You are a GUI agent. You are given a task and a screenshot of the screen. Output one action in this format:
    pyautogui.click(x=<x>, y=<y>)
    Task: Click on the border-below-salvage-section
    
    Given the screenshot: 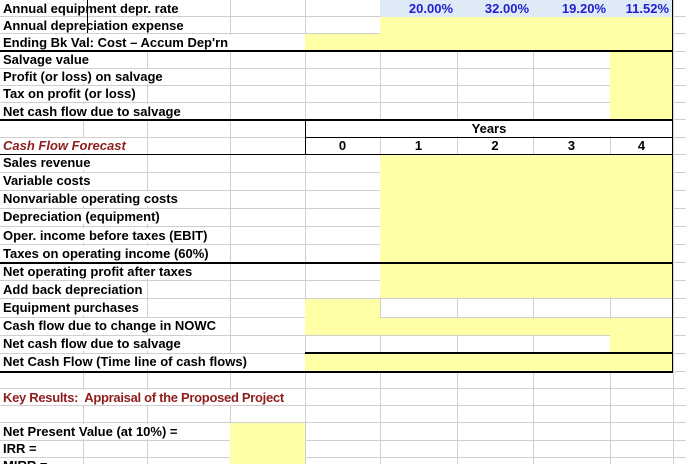 What is the action you would take?
    pyautogui.click(x=336, y=119)
    